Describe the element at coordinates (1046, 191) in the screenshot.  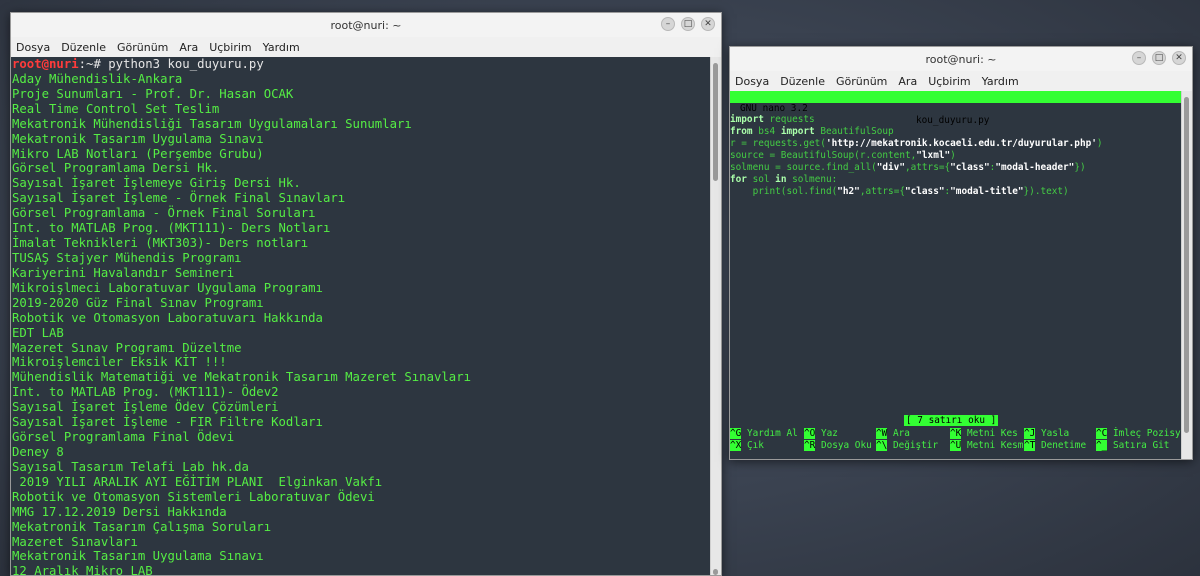
I see `code-token: }).text)` at that location.